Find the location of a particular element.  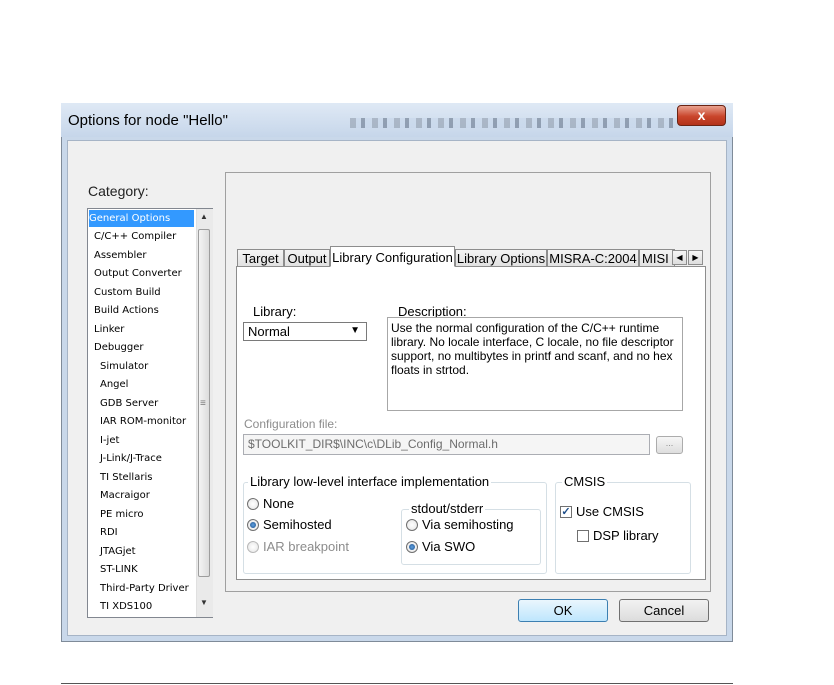

category-item-rdi: RDI is located at coordinates (109, 532).